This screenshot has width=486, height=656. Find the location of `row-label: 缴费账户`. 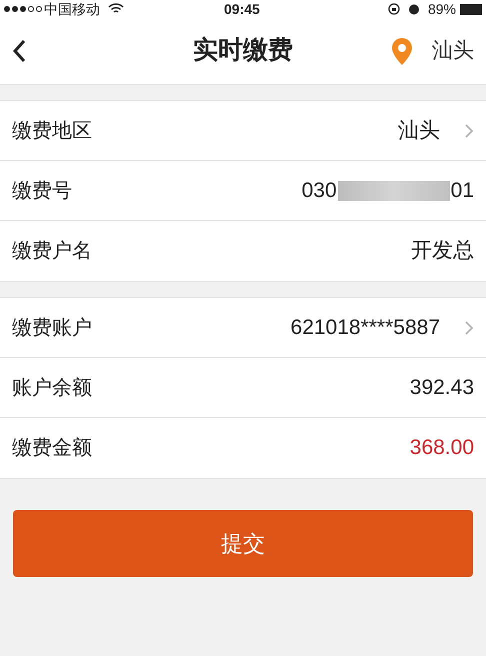

row-label: 缴费账户 is located at coordinates (52, 328).